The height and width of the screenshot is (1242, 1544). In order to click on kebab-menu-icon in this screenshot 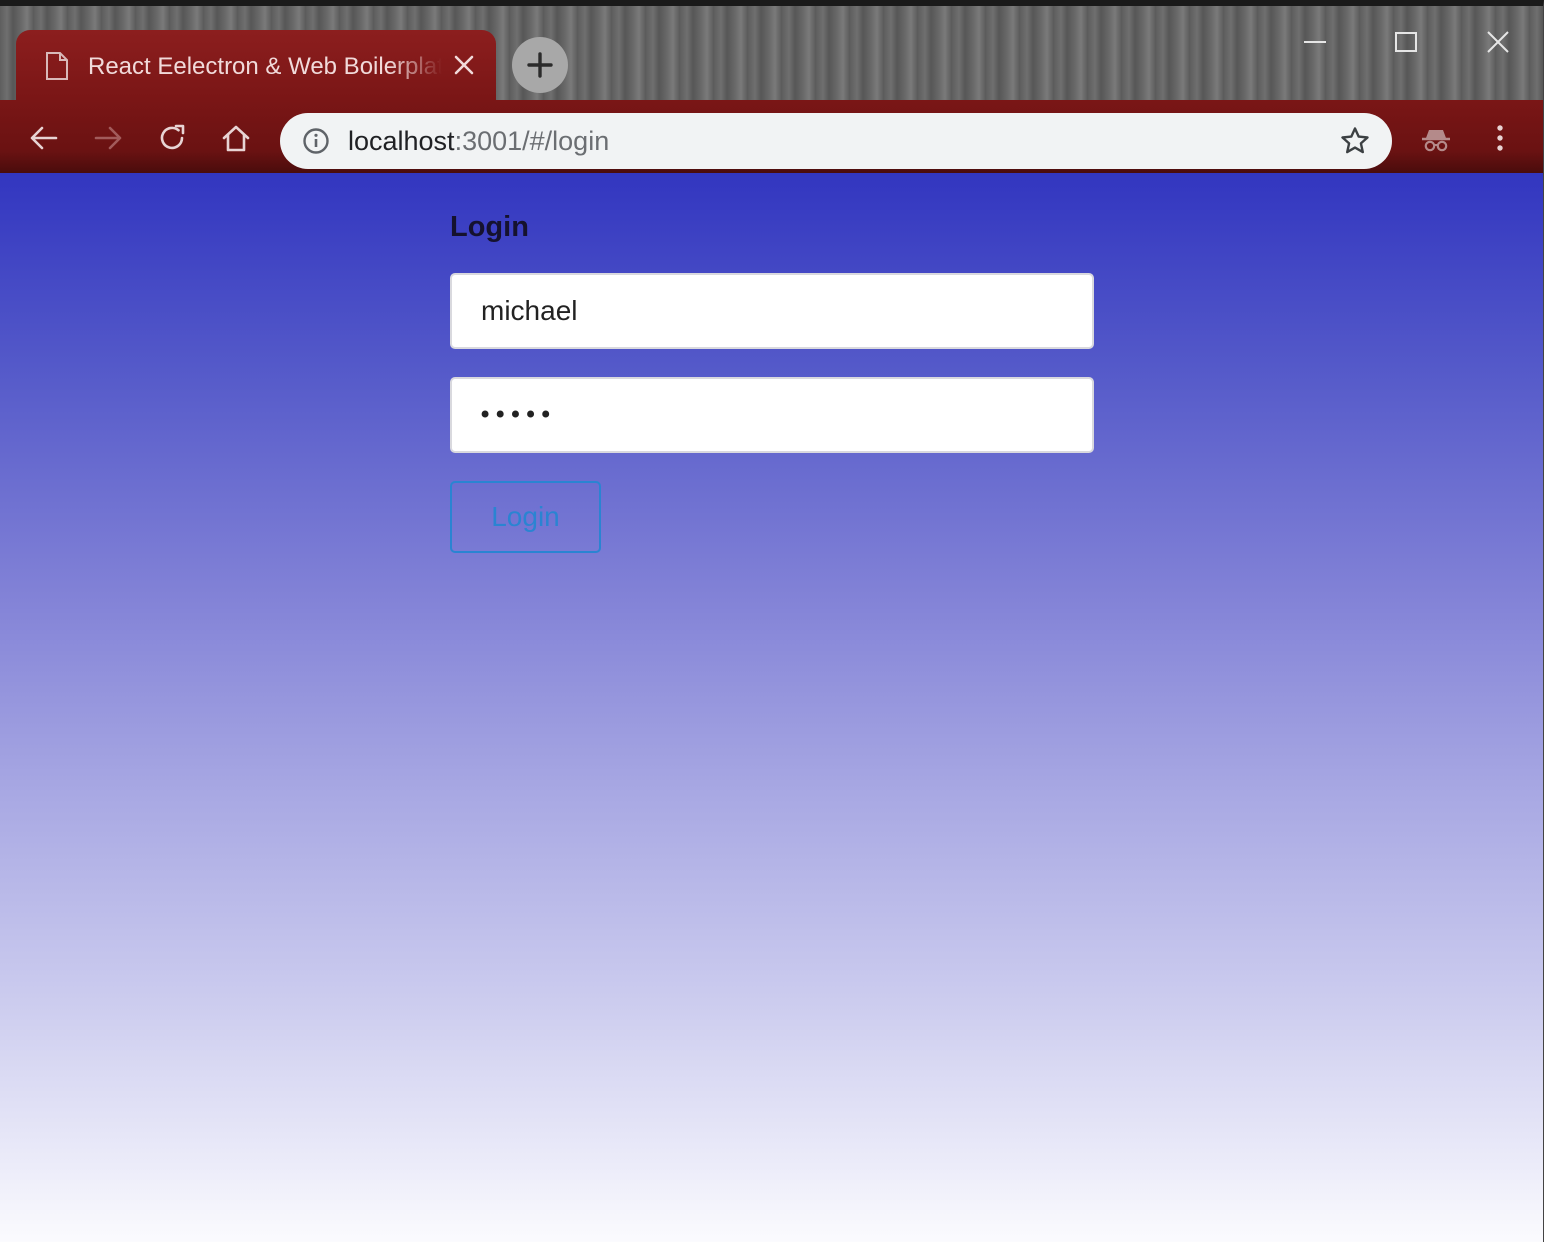, I will do `click(1500, 138)`.